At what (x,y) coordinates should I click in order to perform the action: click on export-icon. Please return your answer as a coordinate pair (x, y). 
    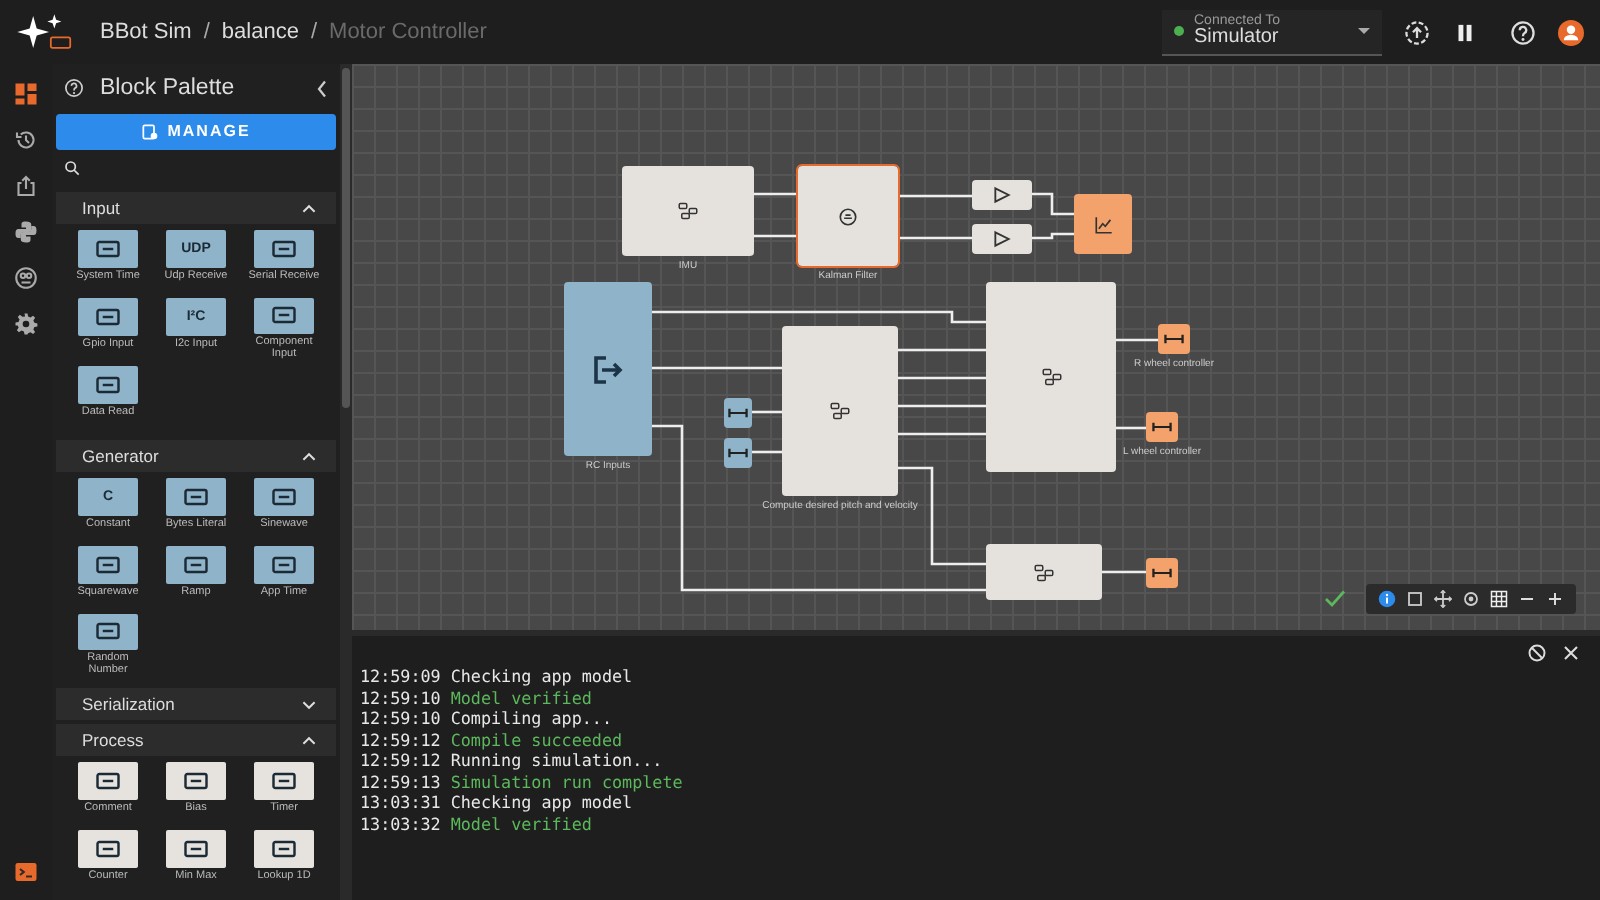
    Looking at the image, I should click on (26, 186).